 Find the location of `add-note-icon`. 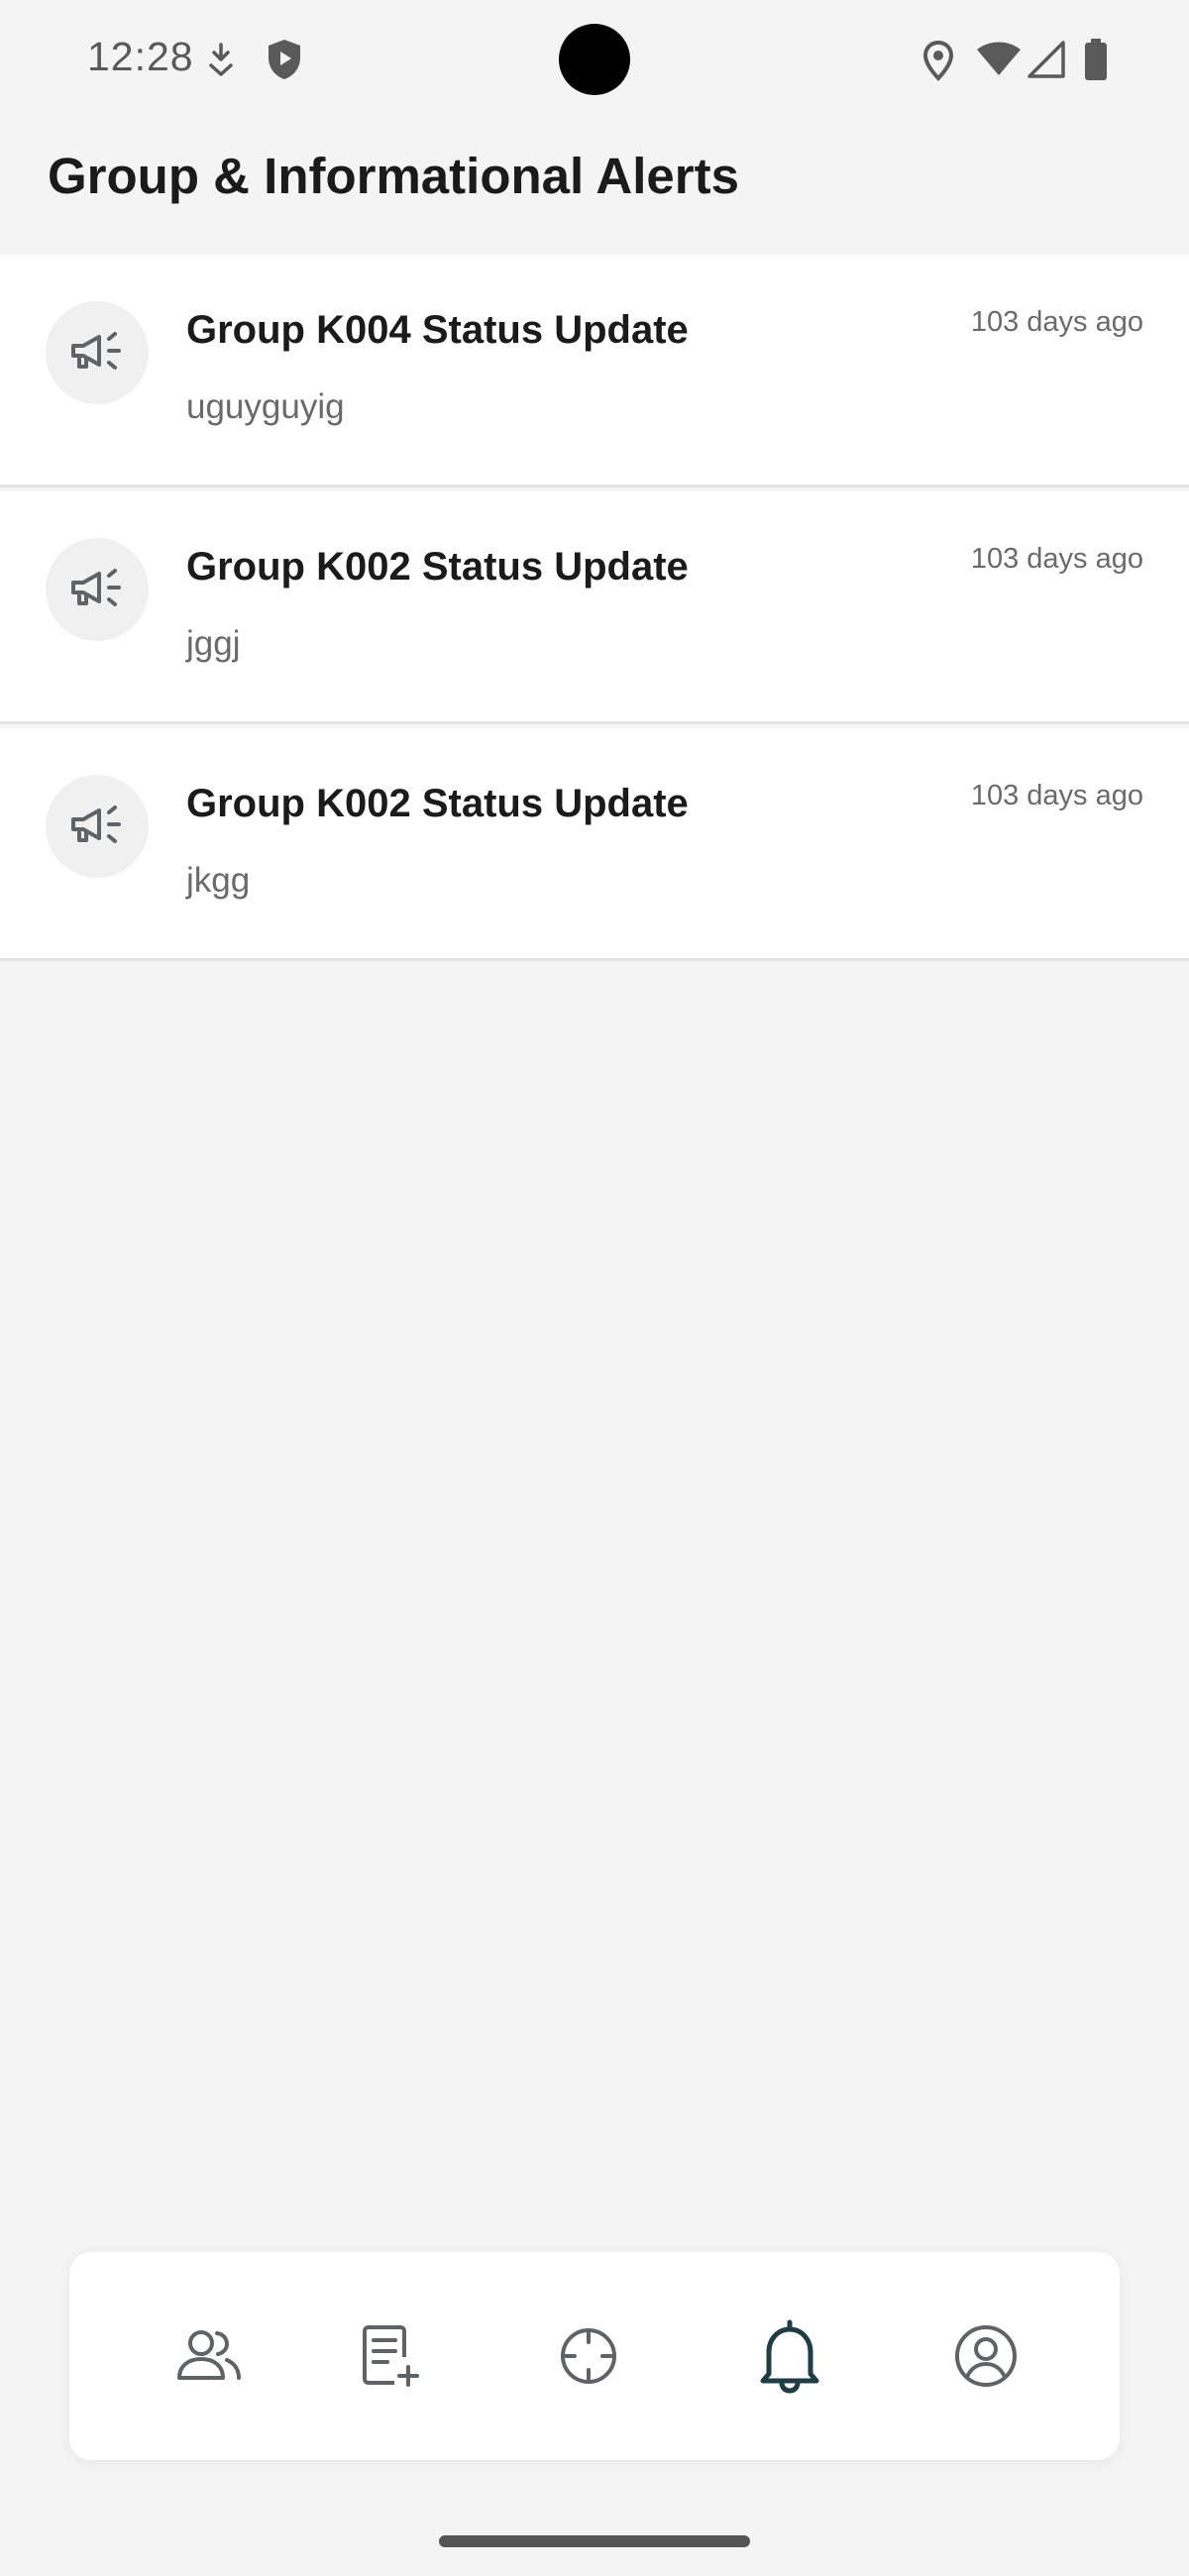

add-note-icon is located at coordinates (391, 2356).